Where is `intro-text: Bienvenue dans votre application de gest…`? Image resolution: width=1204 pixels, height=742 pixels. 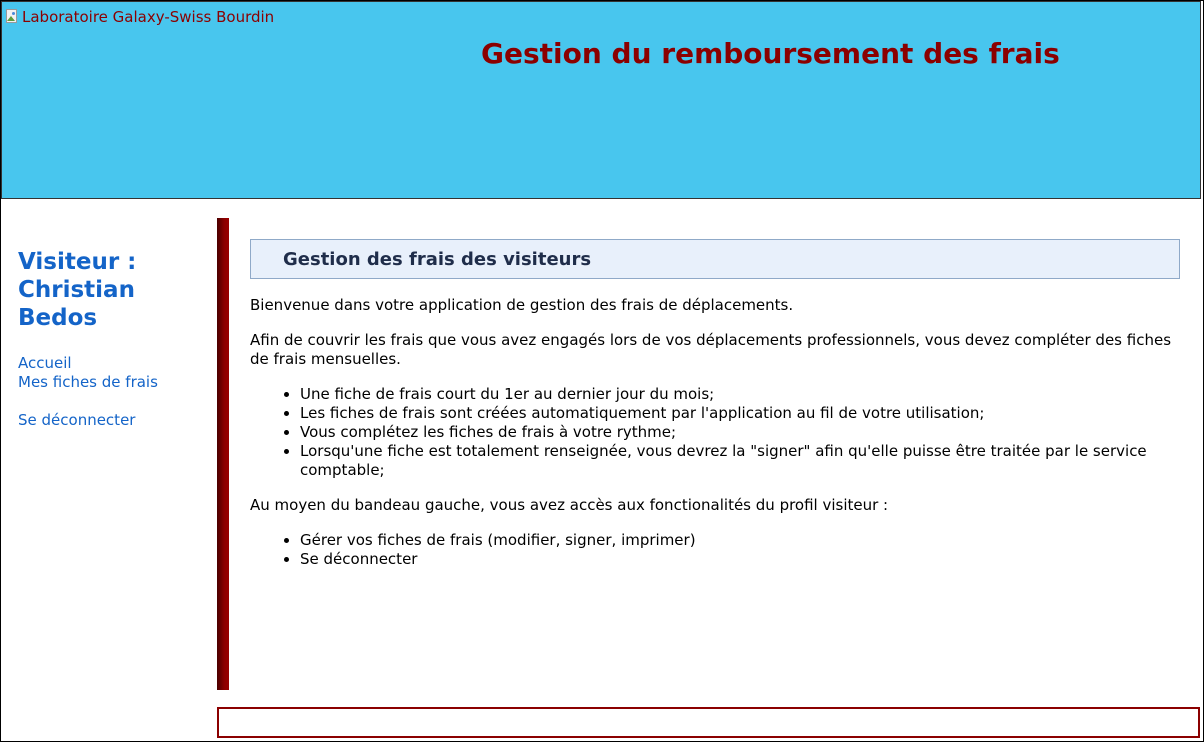
intro-text: Bienvenue dans votre application de gest… is located at coordinates (522, 305).